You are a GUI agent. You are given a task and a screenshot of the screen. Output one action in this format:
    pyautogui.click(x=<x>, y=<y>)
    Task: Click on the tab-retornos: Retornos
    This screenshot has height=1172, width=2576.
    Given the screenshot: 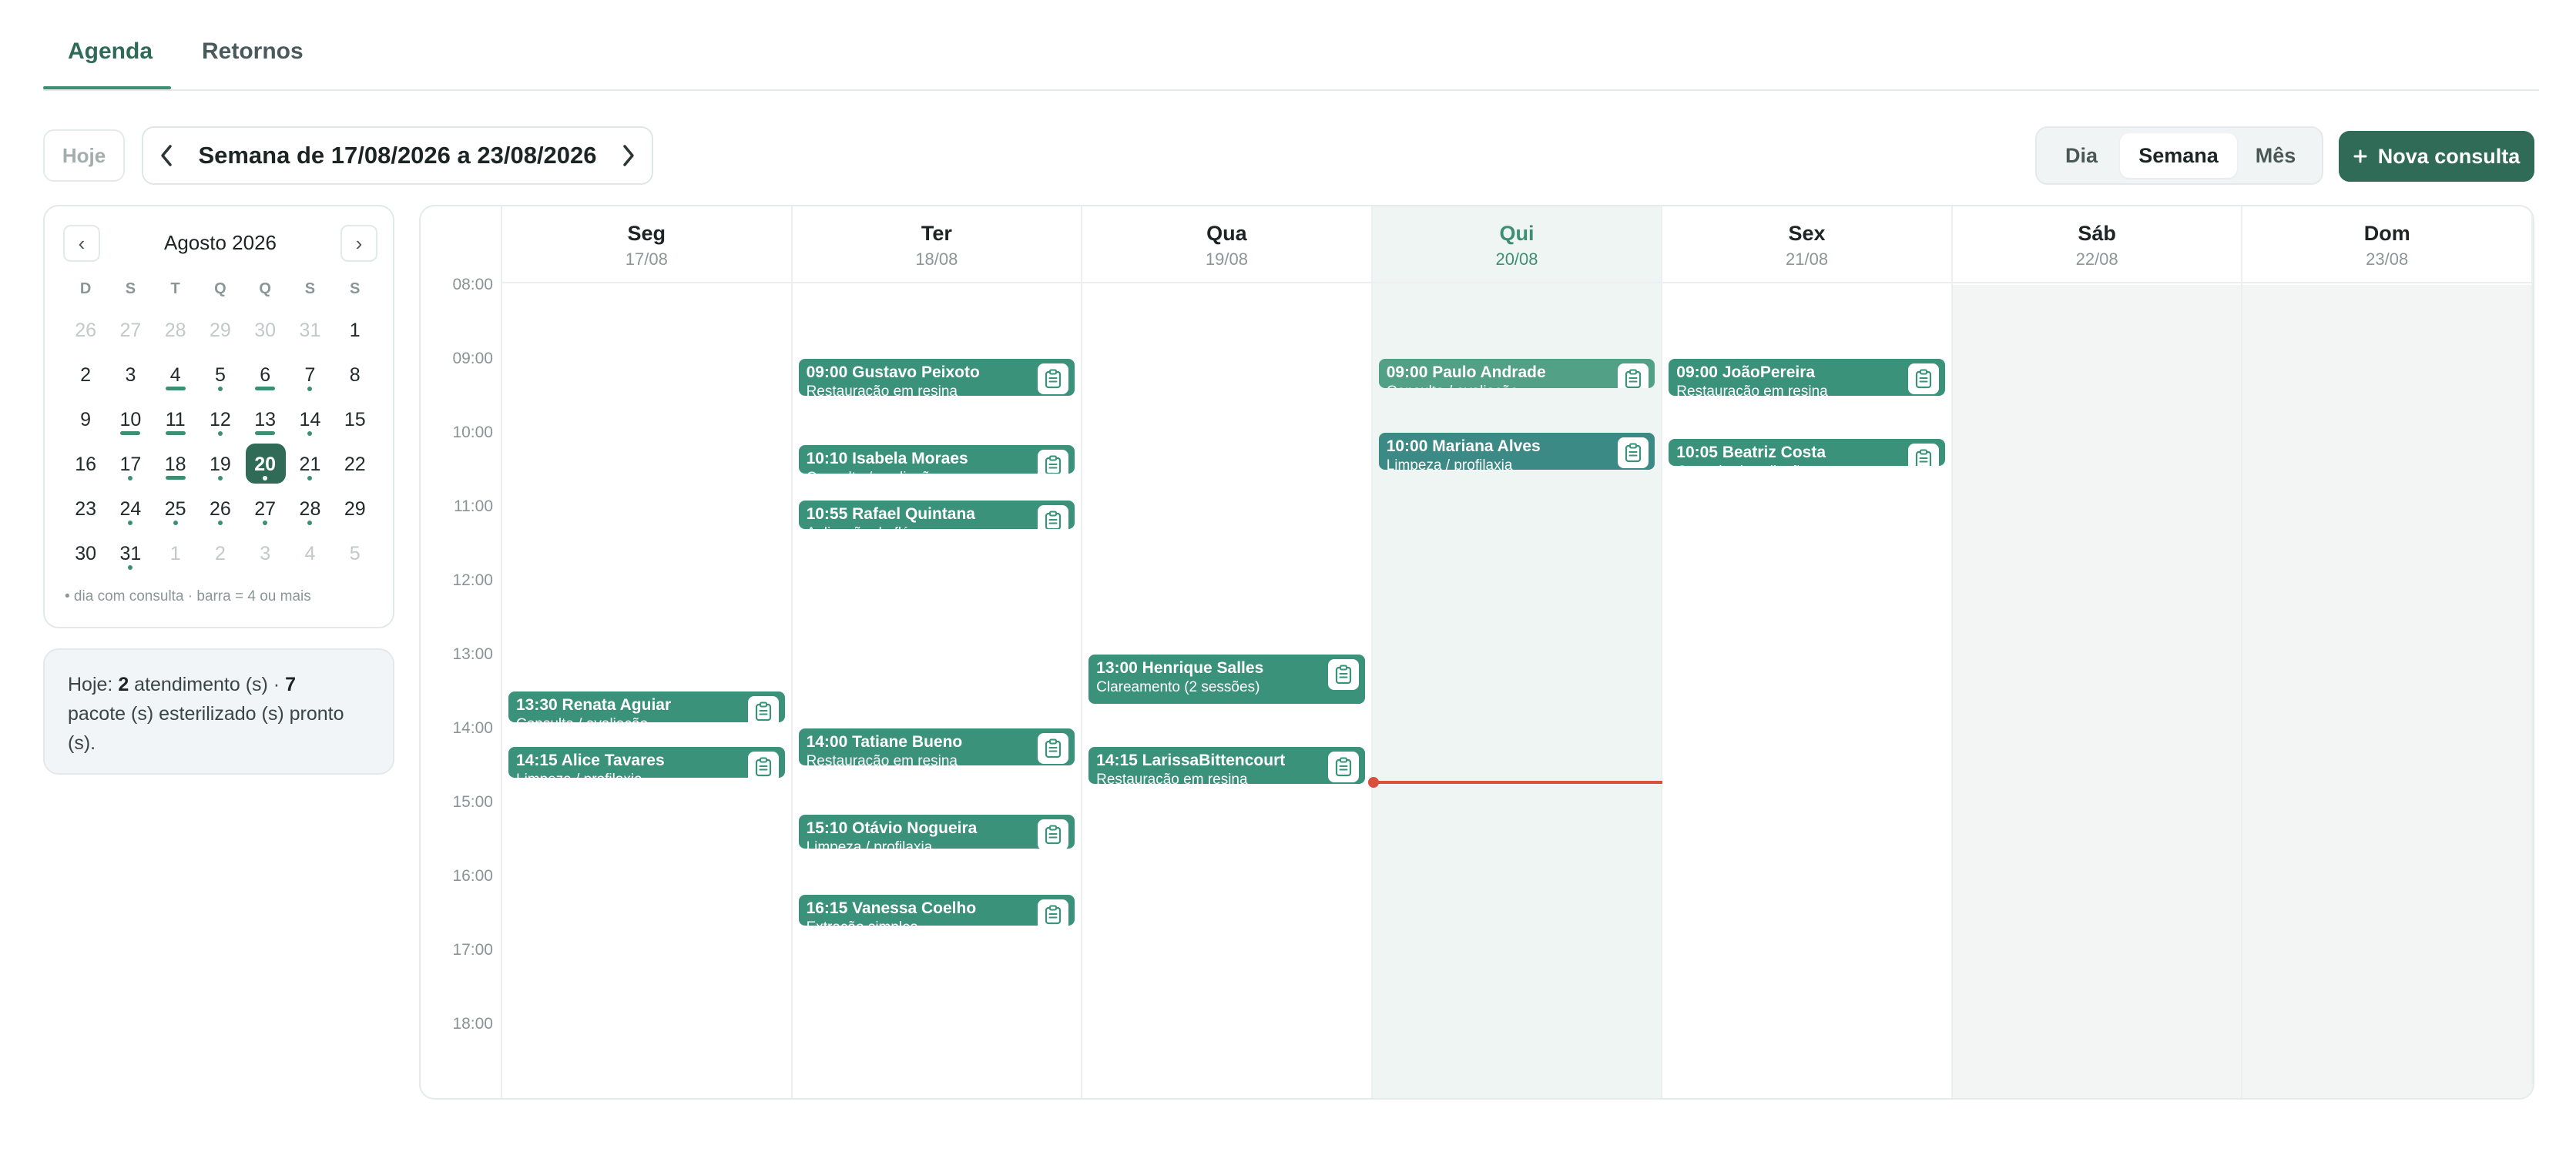 What is the action you would take?
    pyautogui.click(x=253, y=52)
    